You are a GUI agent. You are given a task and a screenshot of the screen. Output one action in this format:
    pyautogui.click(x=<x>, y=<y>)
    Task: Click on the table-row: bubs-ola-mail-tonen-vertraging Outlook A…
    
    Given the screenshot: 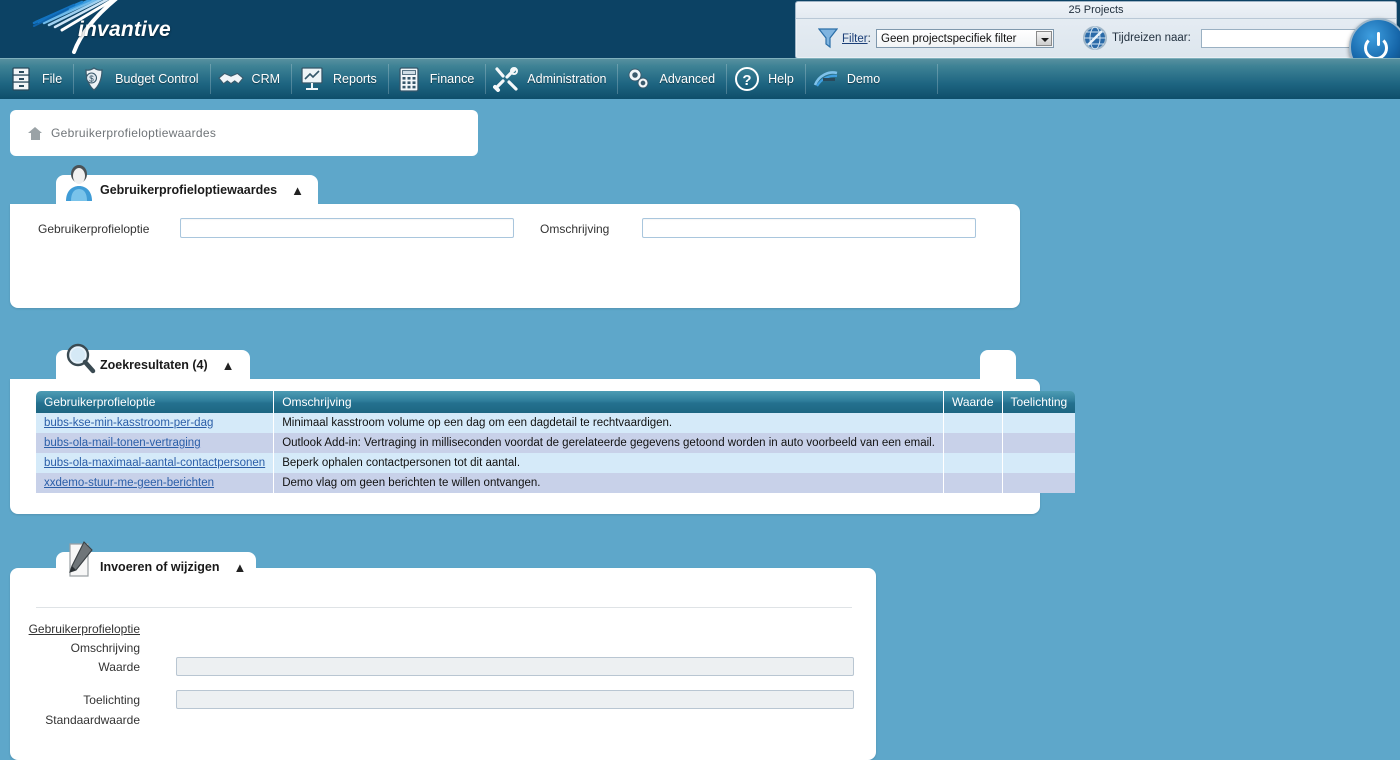 What is the action you would take?
    pyautogui.click(x=556, y=443)
    